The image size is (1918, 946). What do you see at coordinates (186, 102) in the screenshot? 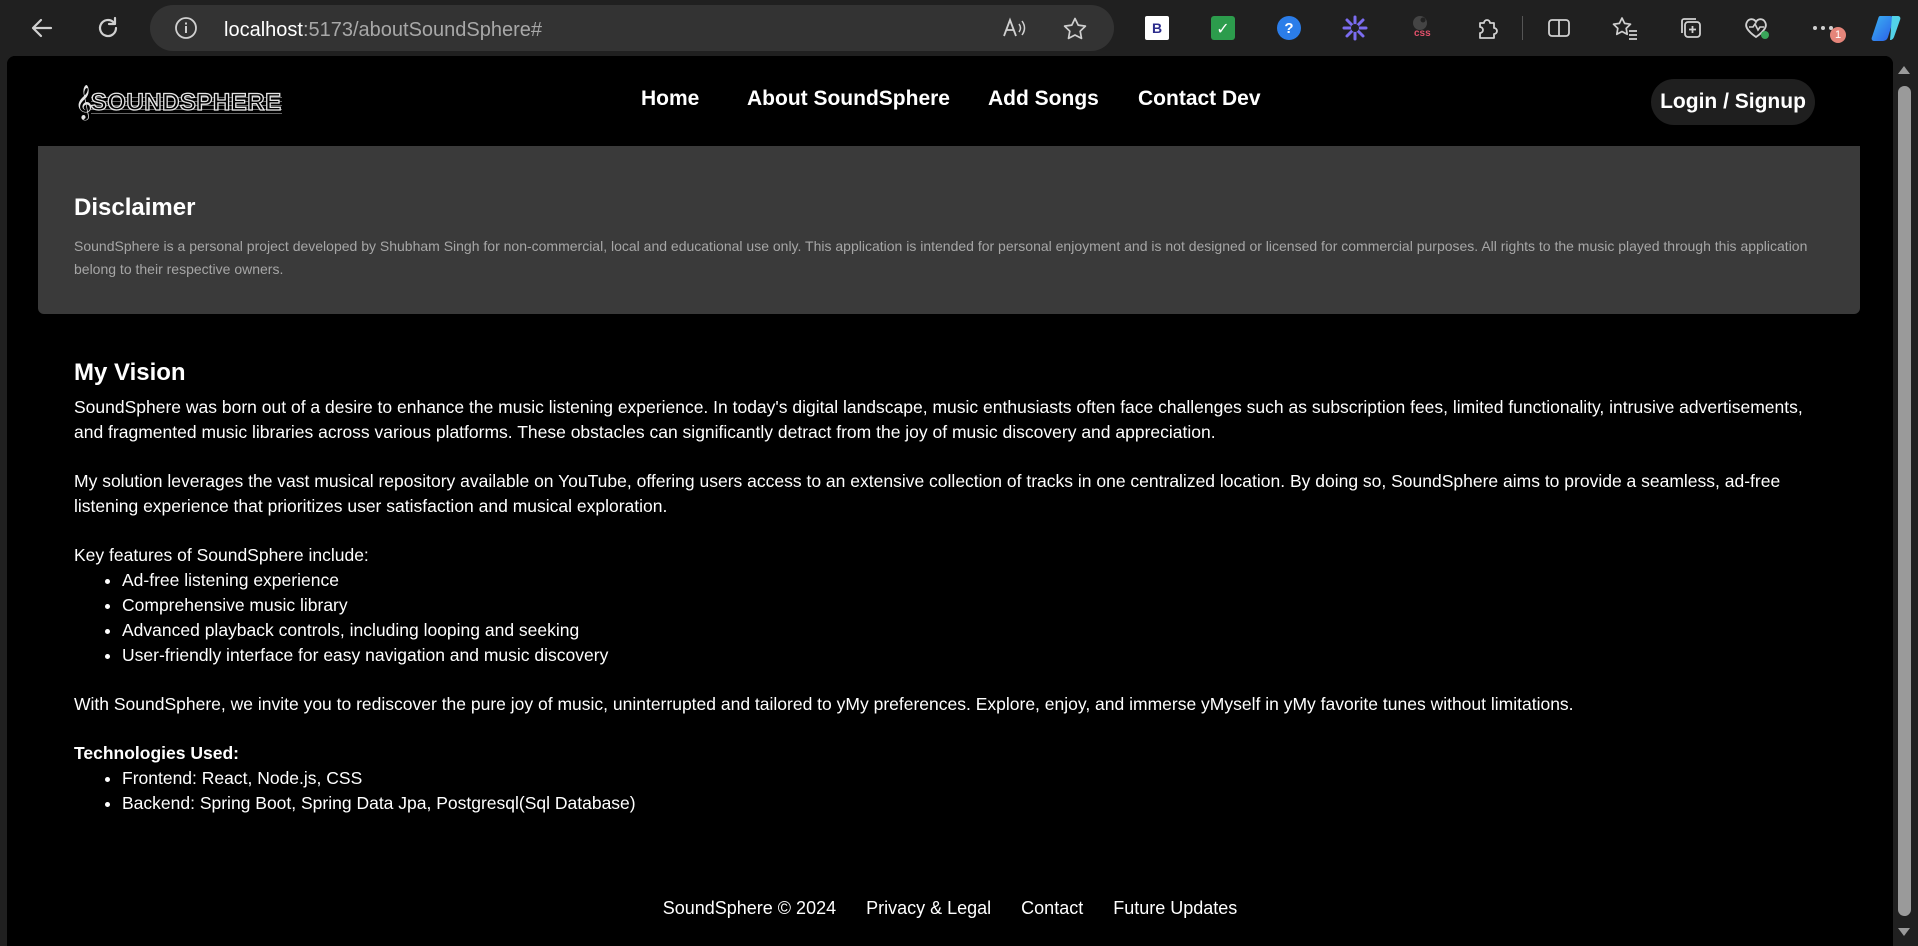
I see `logo-text: SOUNDSPHERE` at bounding box center [186, 102].